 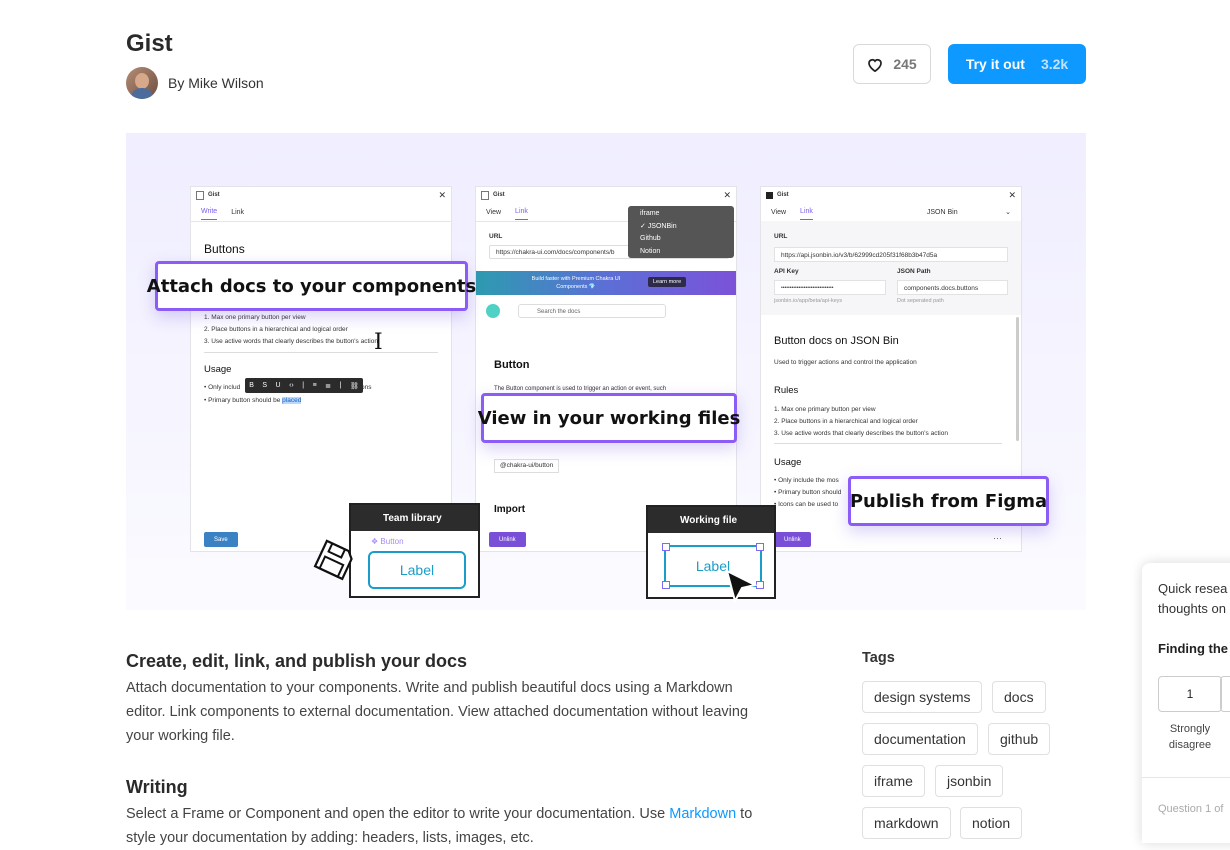 I want to click on markdown-link: Markdown, so click(x=702, y=814).